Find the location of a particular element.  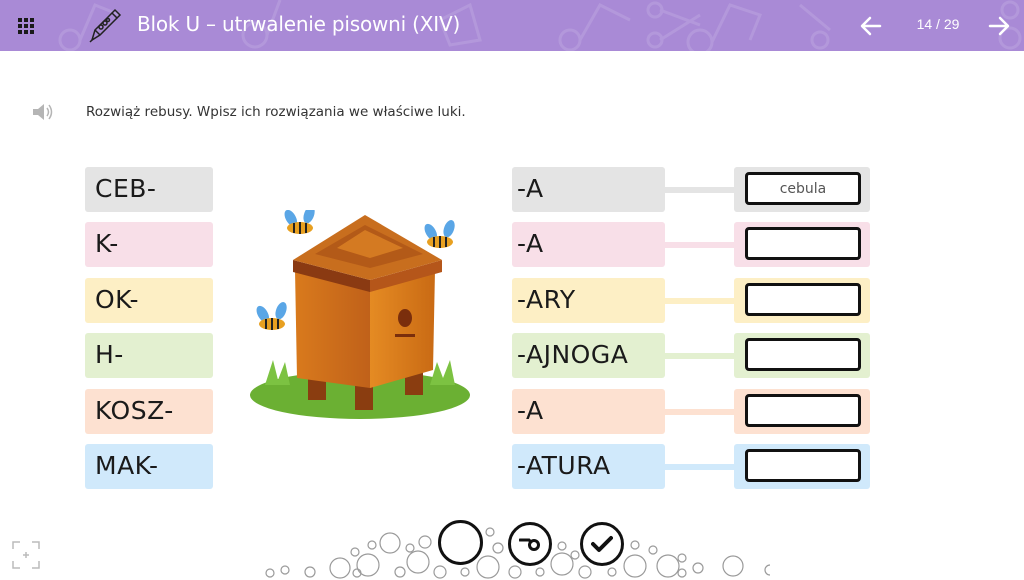

pen-icon is located at coordinates (105, 25).